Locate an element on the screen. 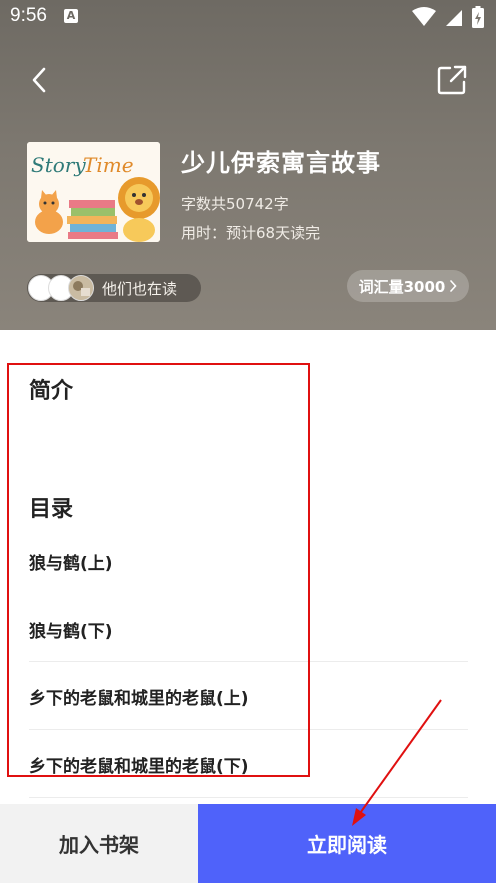 The height and width of the screenshot is (883, 496). divider is located at coordinates (248, 797).